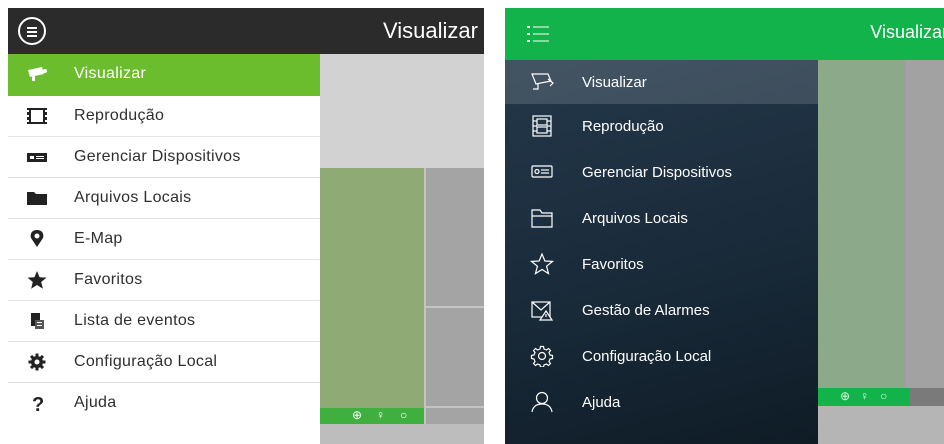 This screenshot has width=944, height=444. I want to click on star-icon, so click(37, 280).